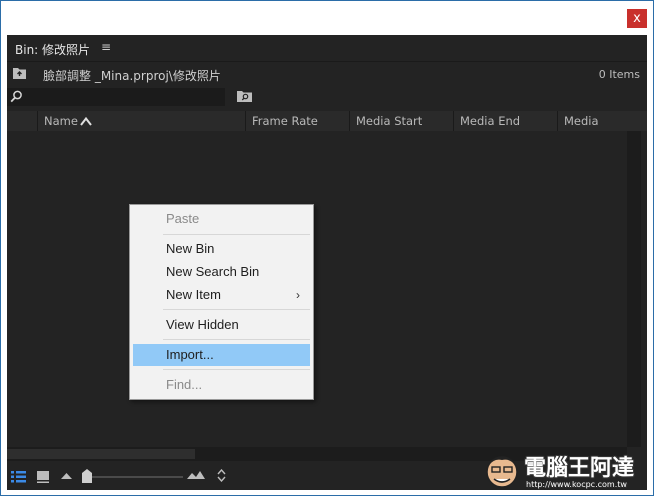 This screenshot has width=654, height=496. What do you see at coordinates (16, 96) in the screenshot?
I see `search-icon` at bounding box center [16, 96].